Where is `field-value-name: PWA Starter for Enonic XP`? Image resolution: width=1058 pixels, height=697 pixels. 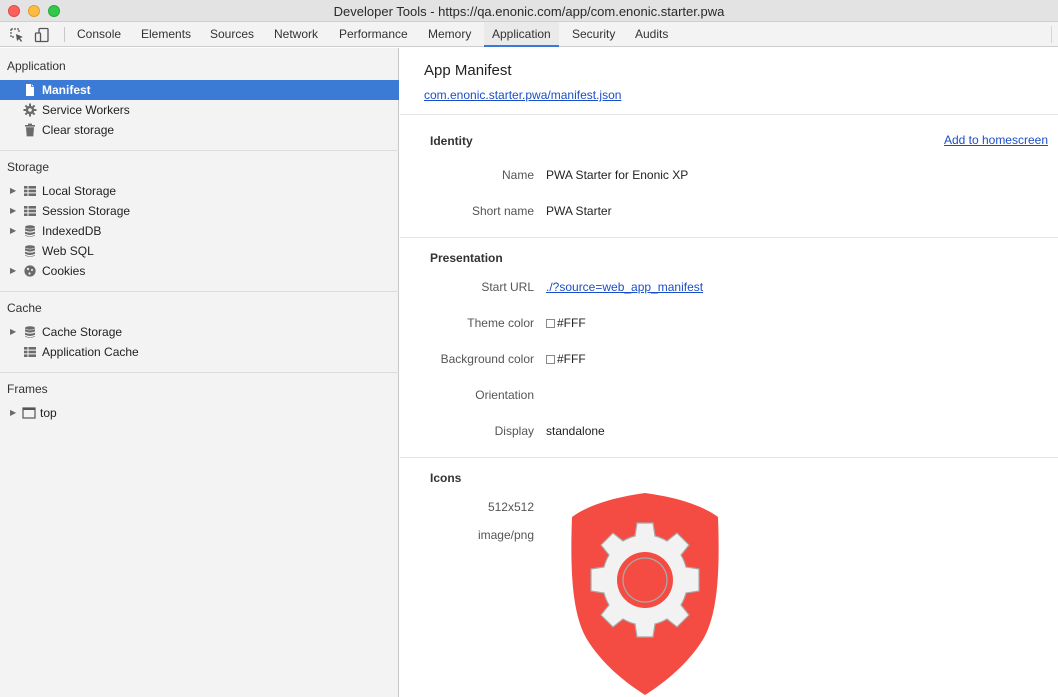
field-value-name: PWA Starter for Enonic XP is located at coordinates (617, 175).